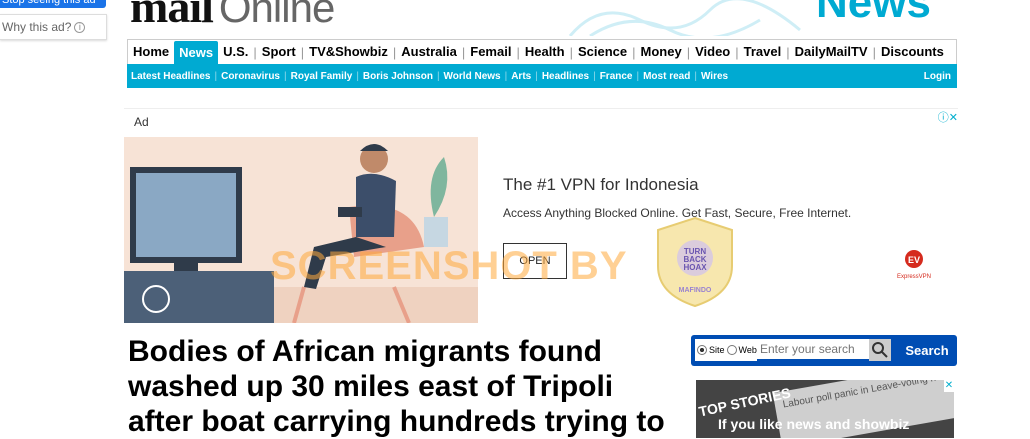 The image size is (1030, 439). I want to click on nav-item-money: Money, so click(661, 52).